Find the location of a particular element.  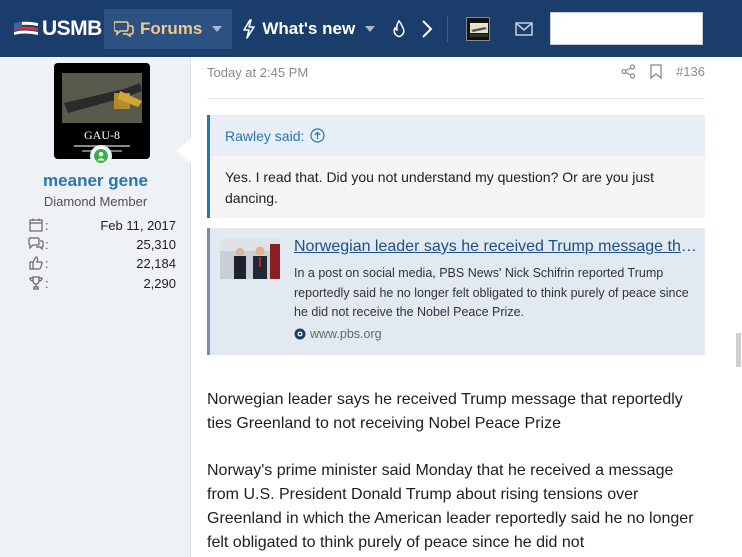

lightning-icon is located at coordinates (249, 28).